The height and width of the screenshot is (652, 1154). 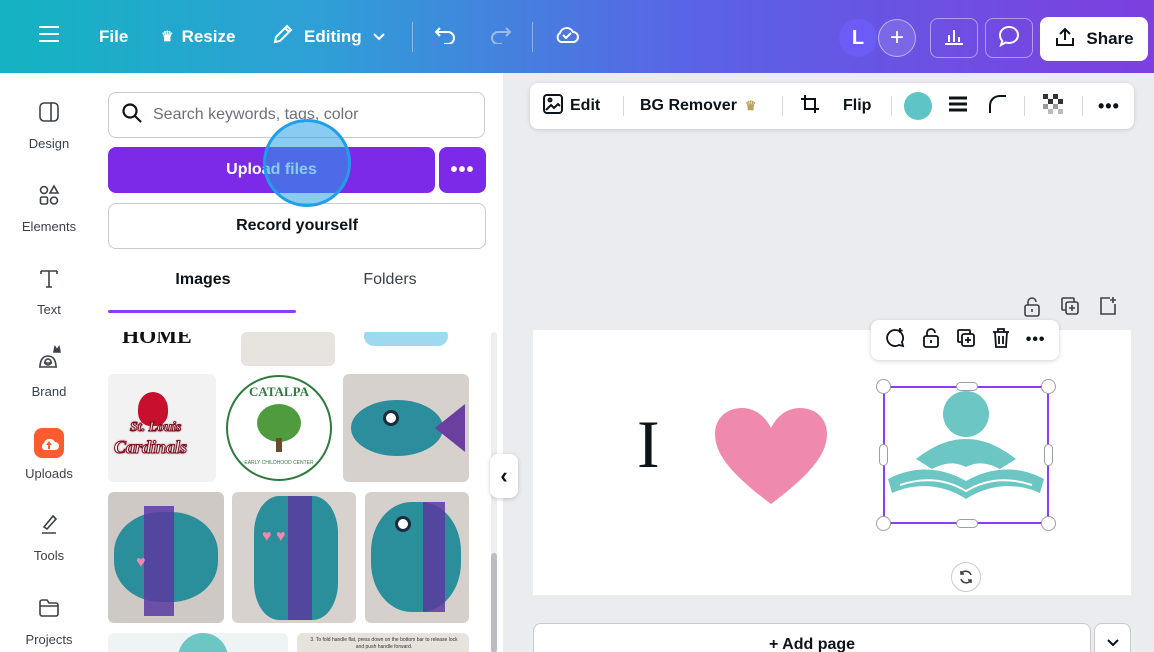 I want to click on duplicate-page-button, so click(x=1070, y=310).